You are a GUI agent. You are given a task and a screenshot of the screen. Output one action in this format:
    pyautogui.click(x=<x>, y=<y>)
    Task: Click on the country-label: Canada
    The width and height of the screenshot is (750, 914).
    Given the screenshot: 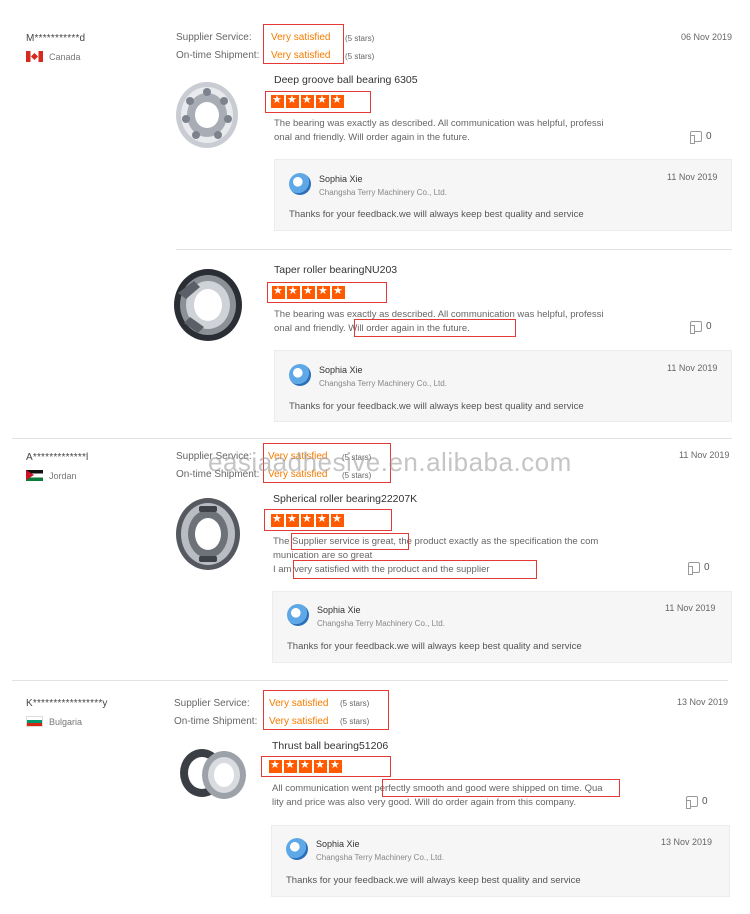 What is the action you would take?
    pyautogui.click(x=65, y=56)
    